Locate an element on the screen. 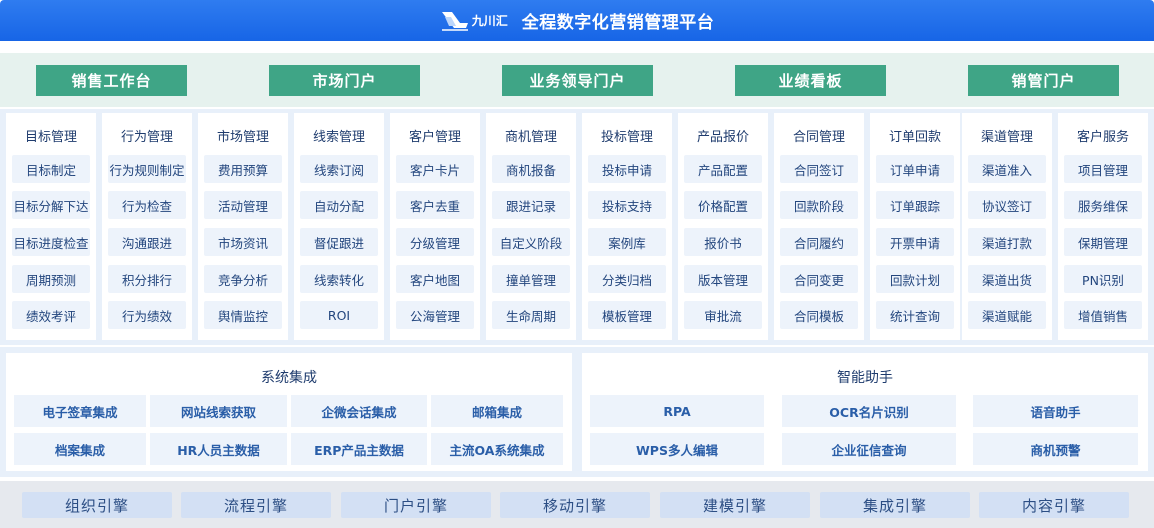 The width and height of the screenshot is (1154, 528). module-item: ROI is located at coordinates (339, 315).